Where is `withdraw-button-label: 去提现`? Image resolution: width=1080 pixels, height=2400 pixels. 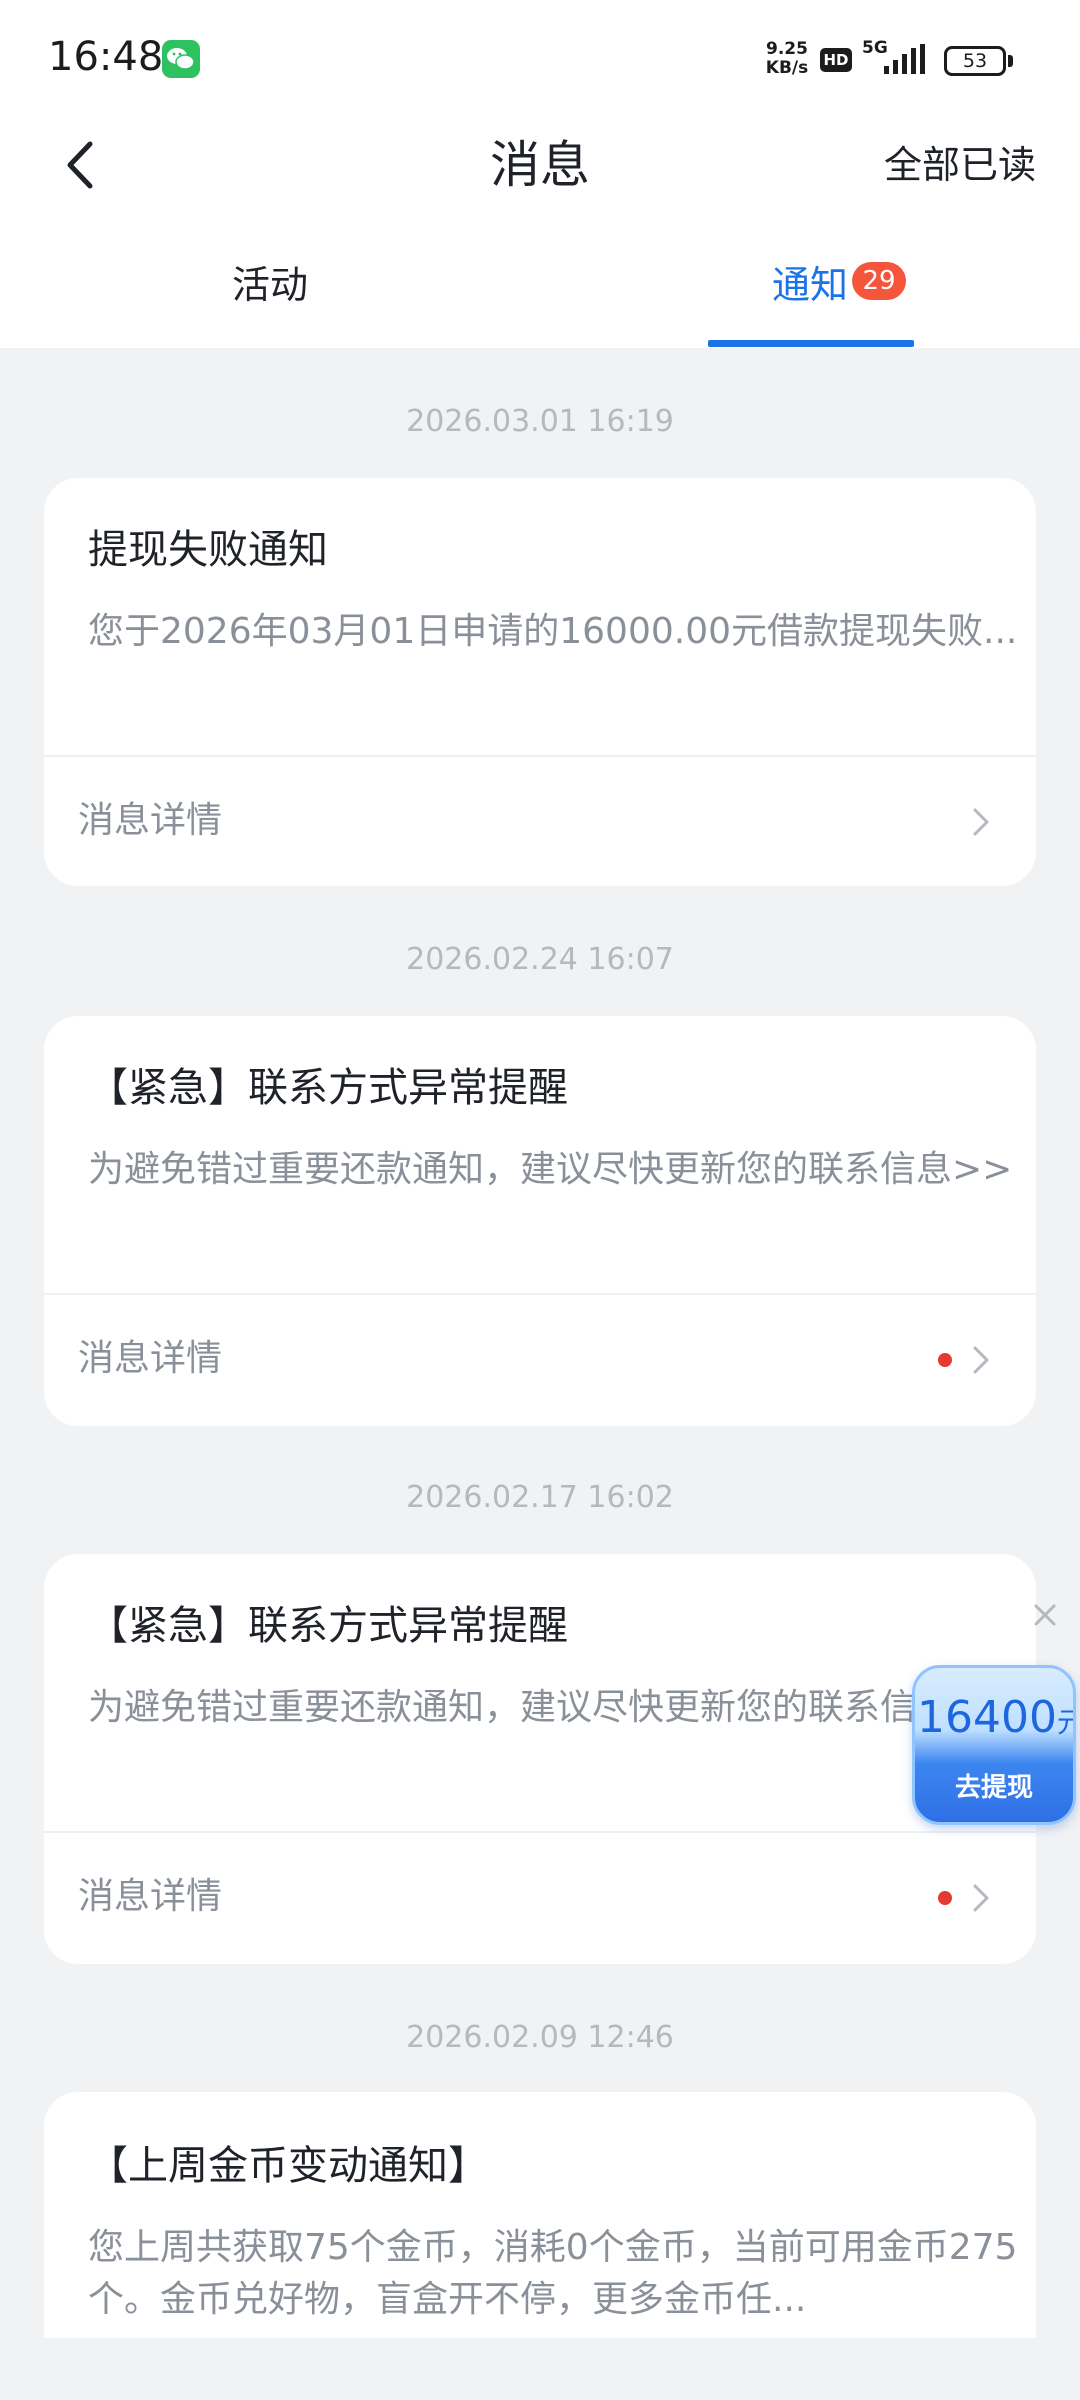
withdraw-button-label: 去提现 is located at coordinates (993, 1788).